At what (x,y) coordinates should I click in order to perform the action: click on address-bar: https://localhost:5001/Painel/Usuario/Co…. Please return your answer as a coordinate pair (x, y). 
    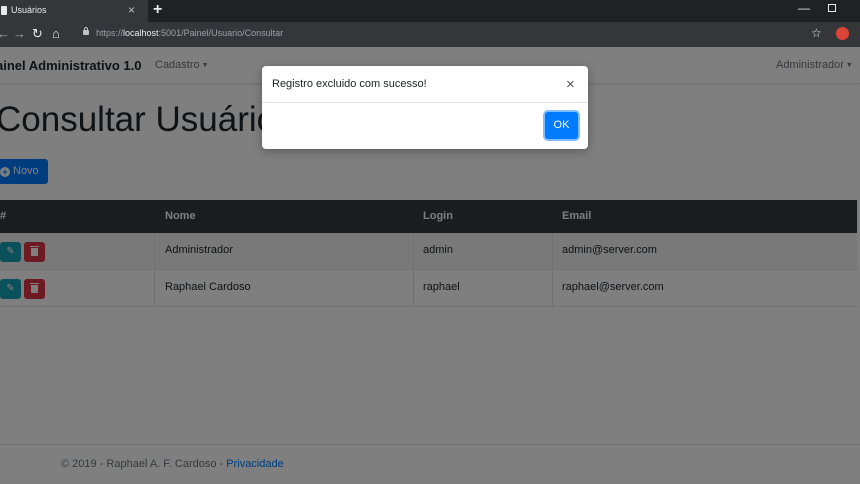
    Looking at the image, I should click on (189, 33).